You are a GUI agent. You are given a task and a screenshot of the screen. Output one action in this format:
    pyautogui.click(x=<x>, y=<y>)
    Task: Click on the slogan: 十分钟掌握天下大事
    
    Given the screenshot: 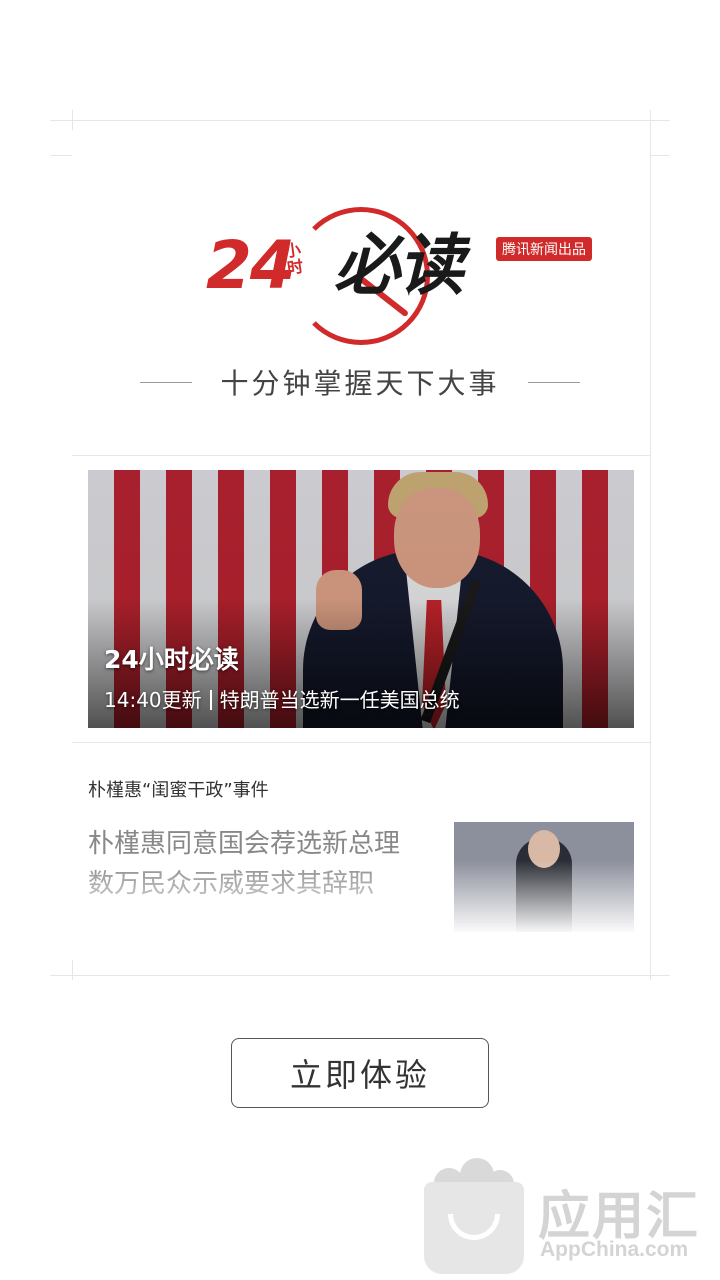 What is the action you would take?
    pyautogui.click(x=360, y=383)
    